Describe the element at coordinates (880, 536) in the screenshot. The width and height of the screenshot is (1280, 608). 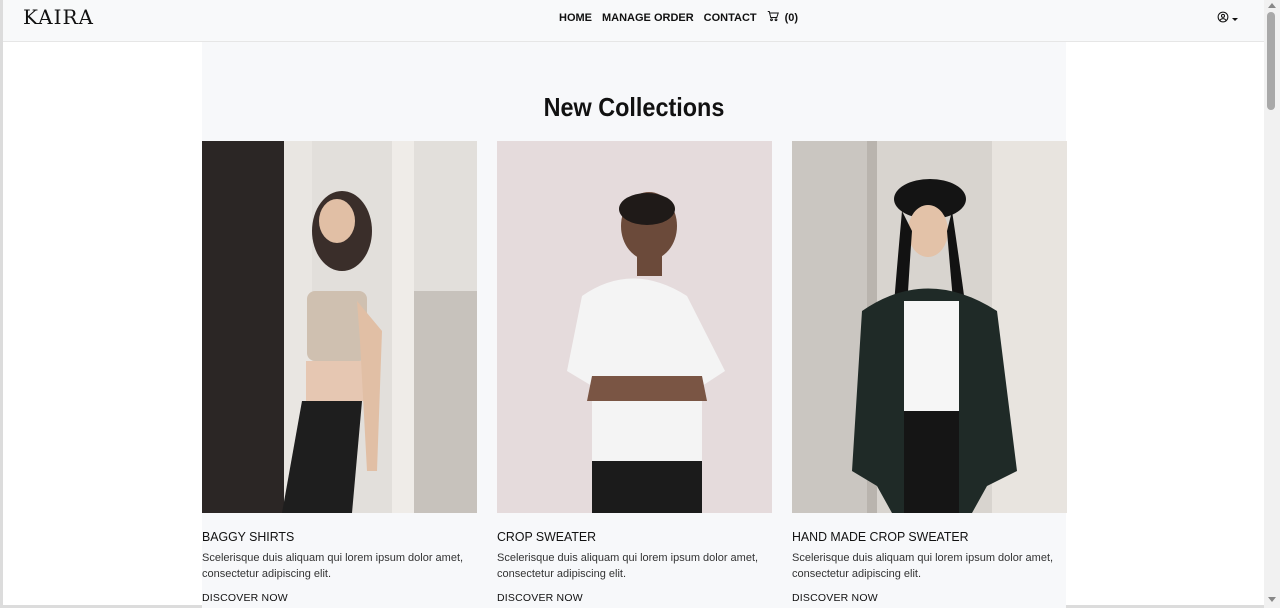
I see `product-name: HAND MADE CROP SWEATER` at that location.